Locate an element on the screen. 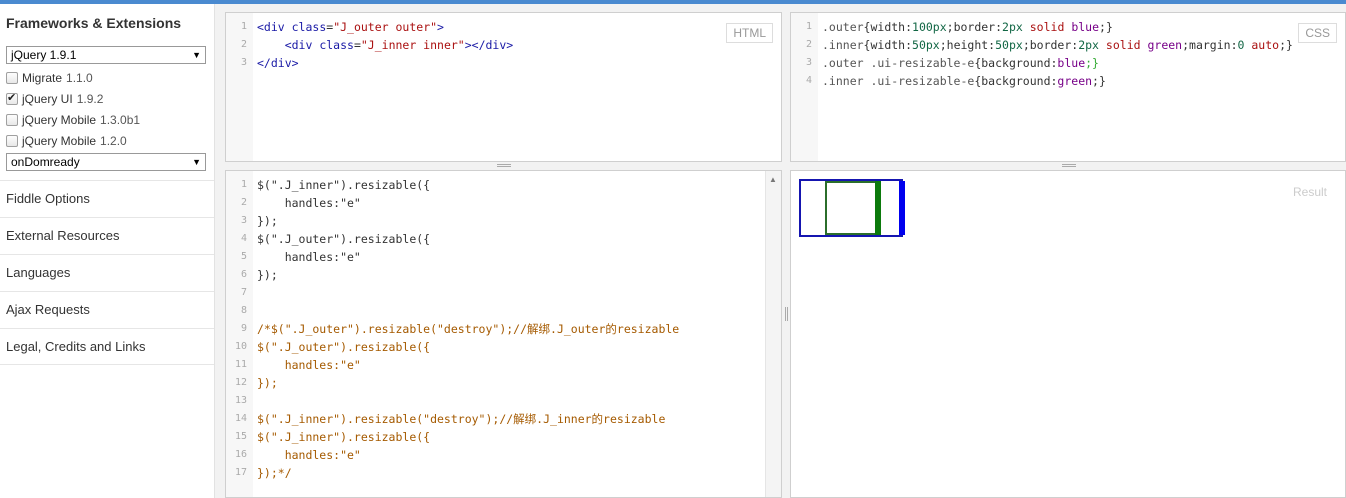  load-type-select: onDomready ▼ is located at coordinates (106, 162).